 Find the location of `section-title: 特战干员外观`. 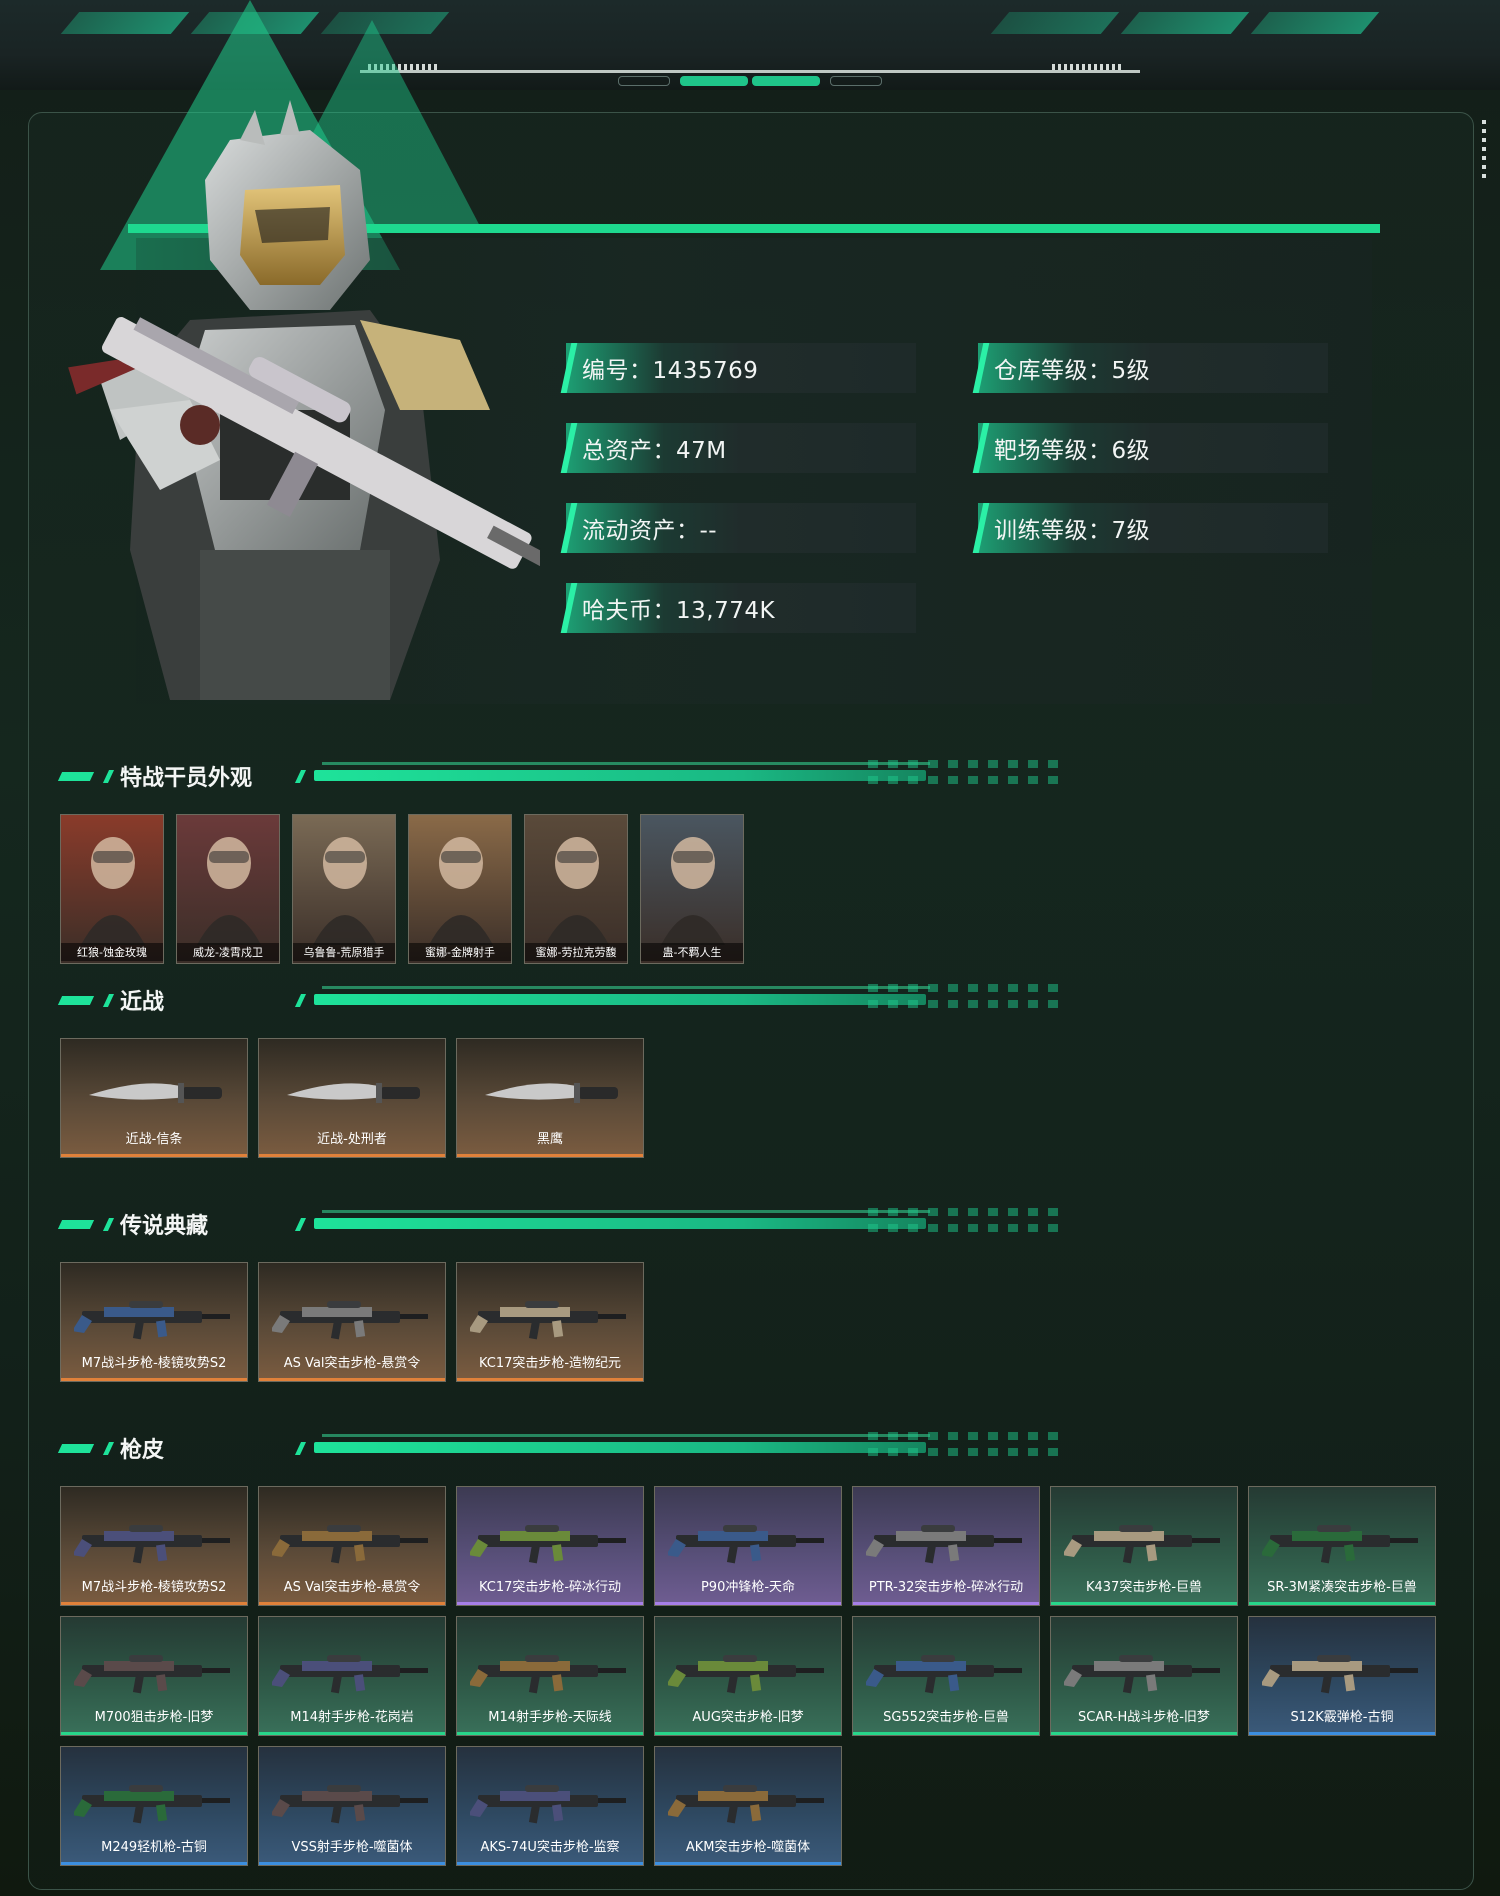

section-title: 特战干员外观 is located at coordinates (186, 778).